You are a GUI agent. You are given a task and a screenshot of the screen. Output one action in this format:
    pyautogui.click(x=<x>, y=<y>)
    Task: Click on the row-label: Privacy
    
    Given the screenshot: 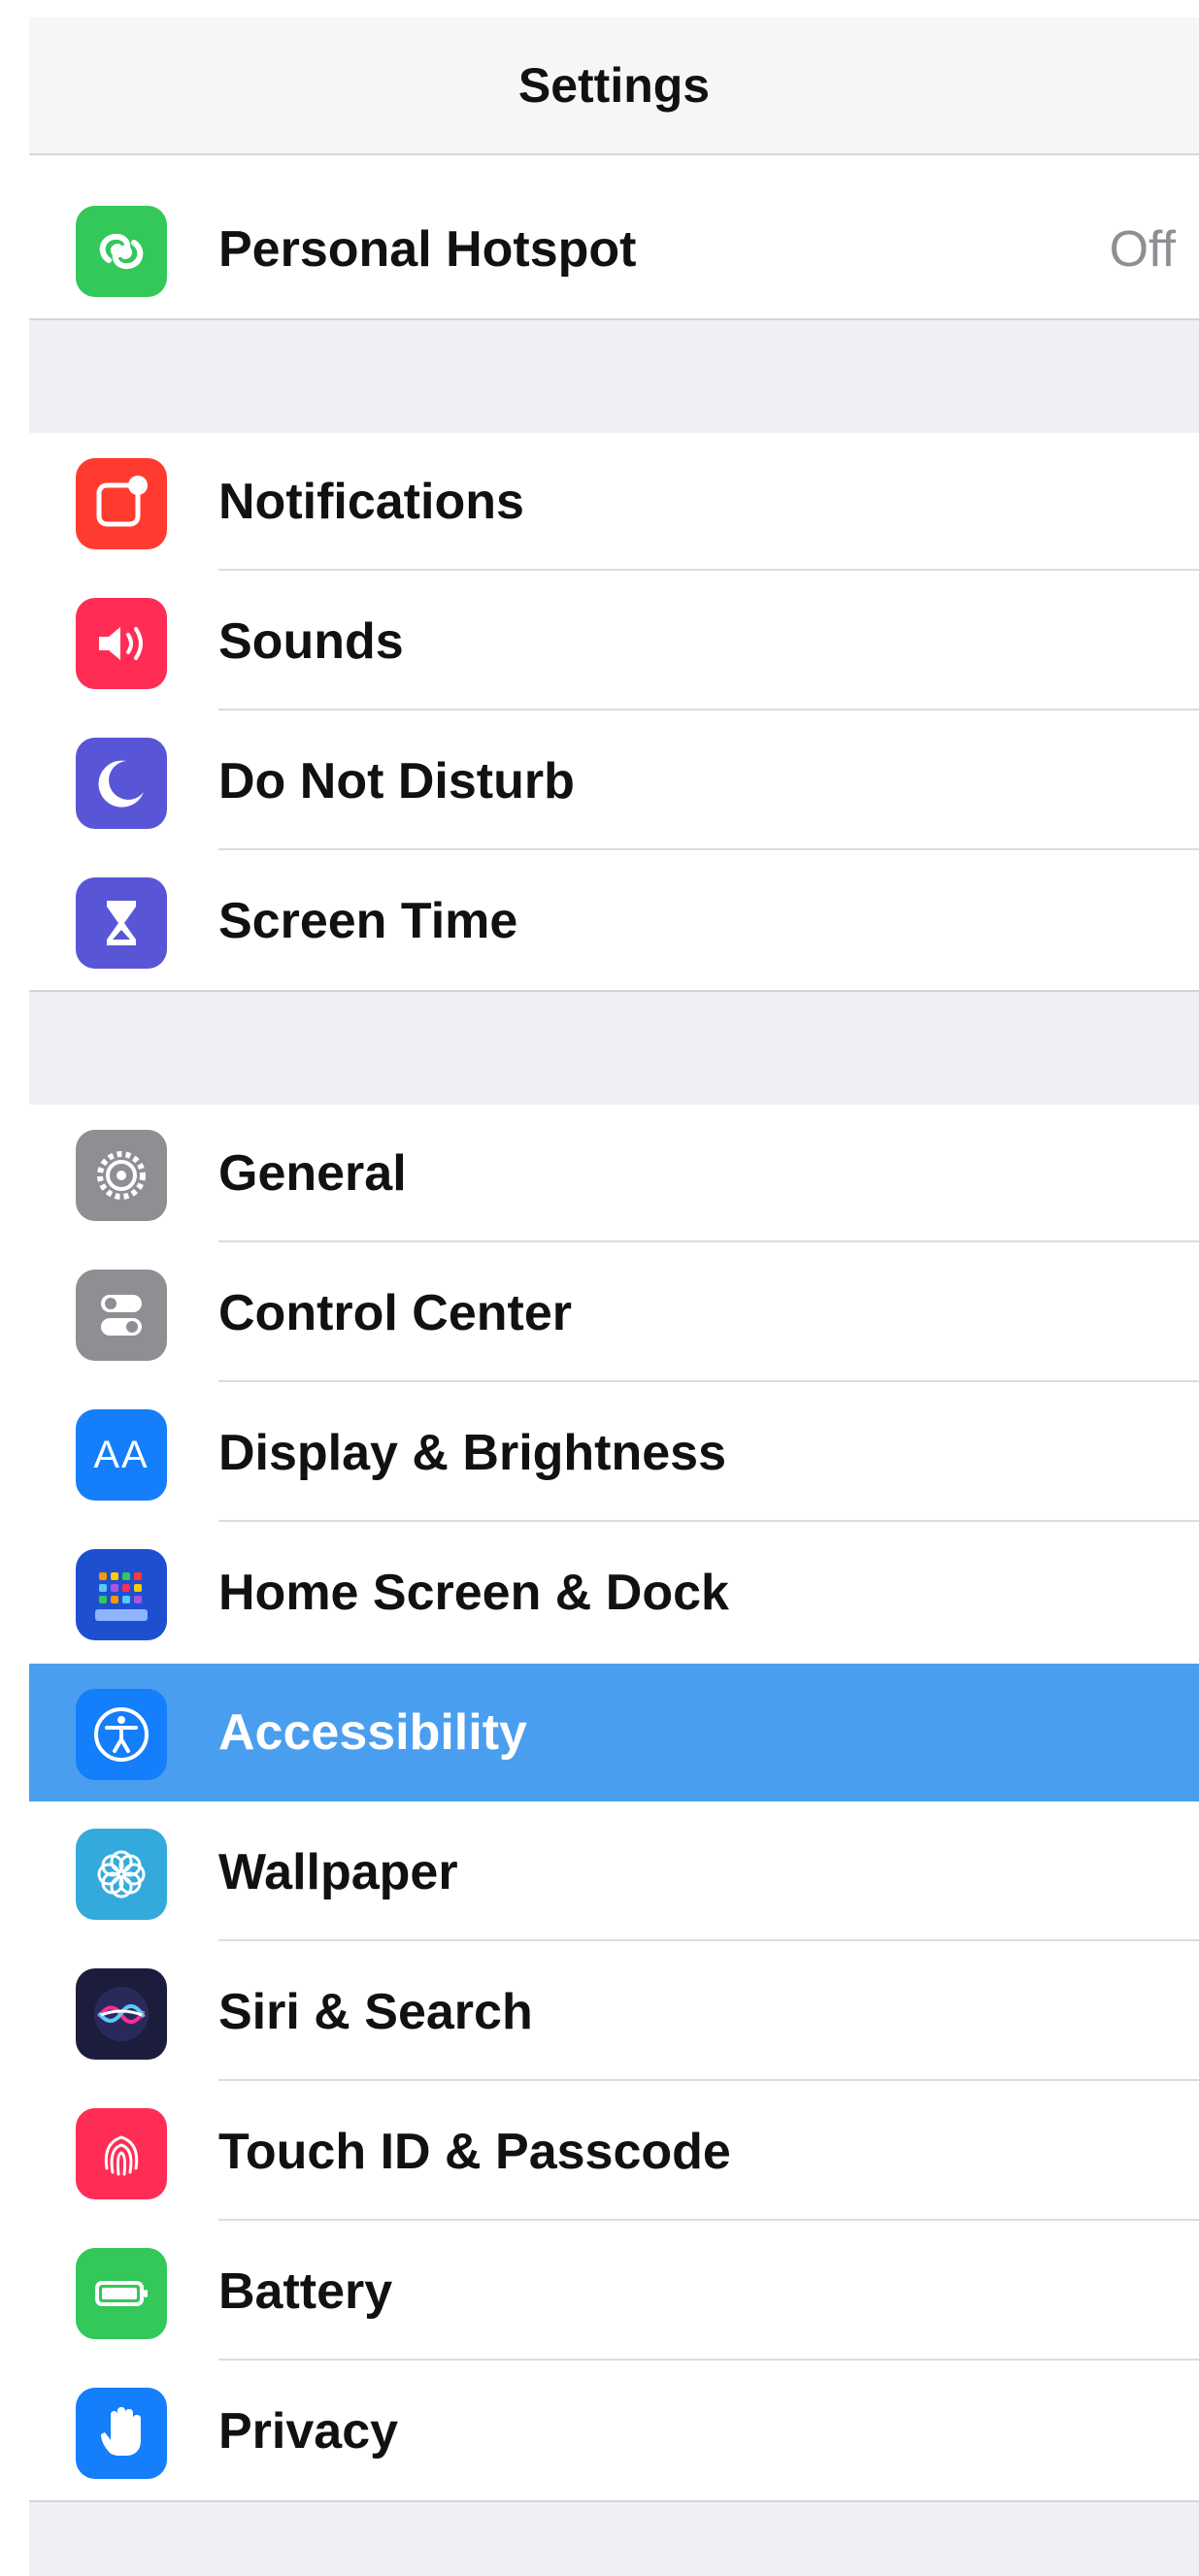 What is the action you would take?
    pyautogui.click(x=308, y=2431)
    